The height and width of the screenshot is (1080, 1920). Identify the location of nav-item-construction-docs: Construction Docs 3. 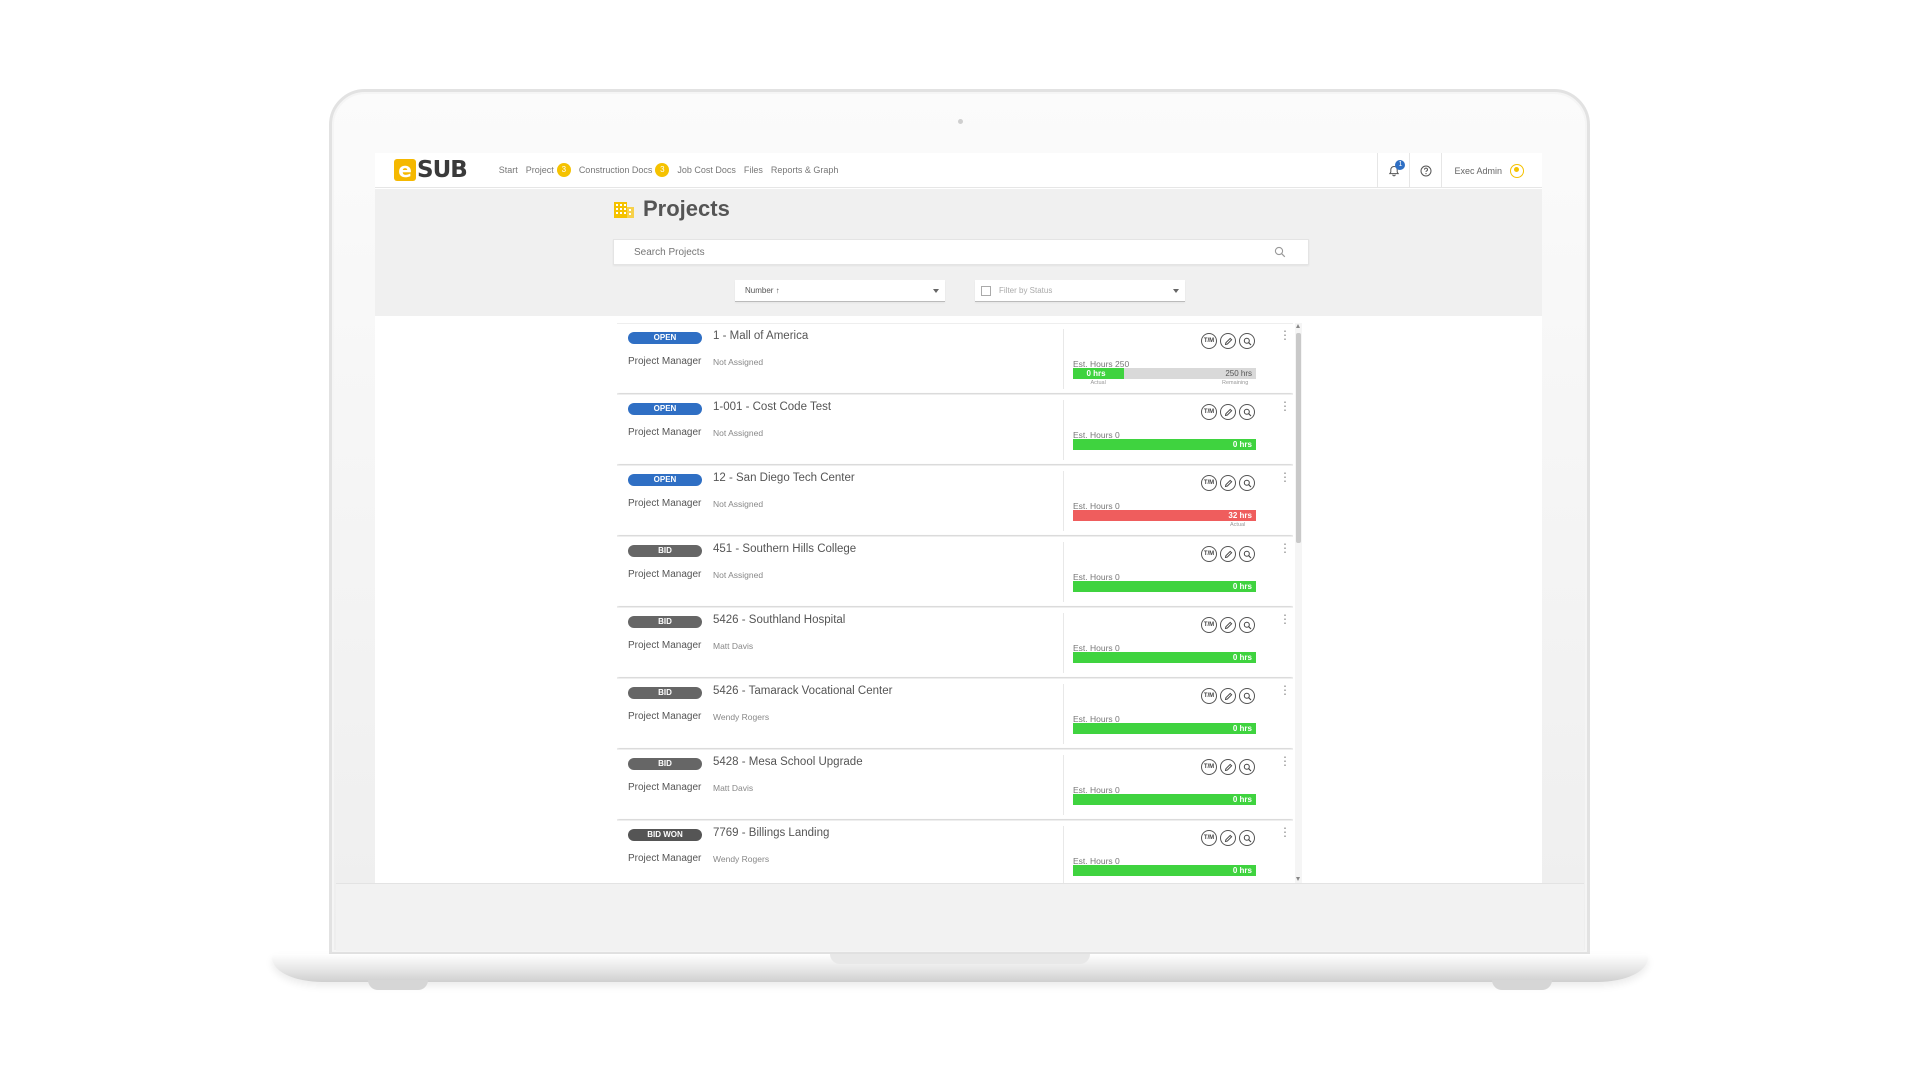
(624, 170).